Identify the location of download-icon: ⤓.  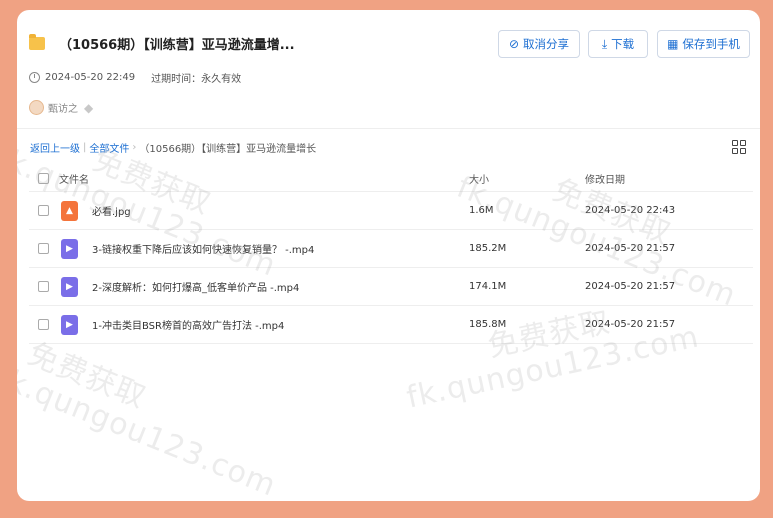
(604, 43).